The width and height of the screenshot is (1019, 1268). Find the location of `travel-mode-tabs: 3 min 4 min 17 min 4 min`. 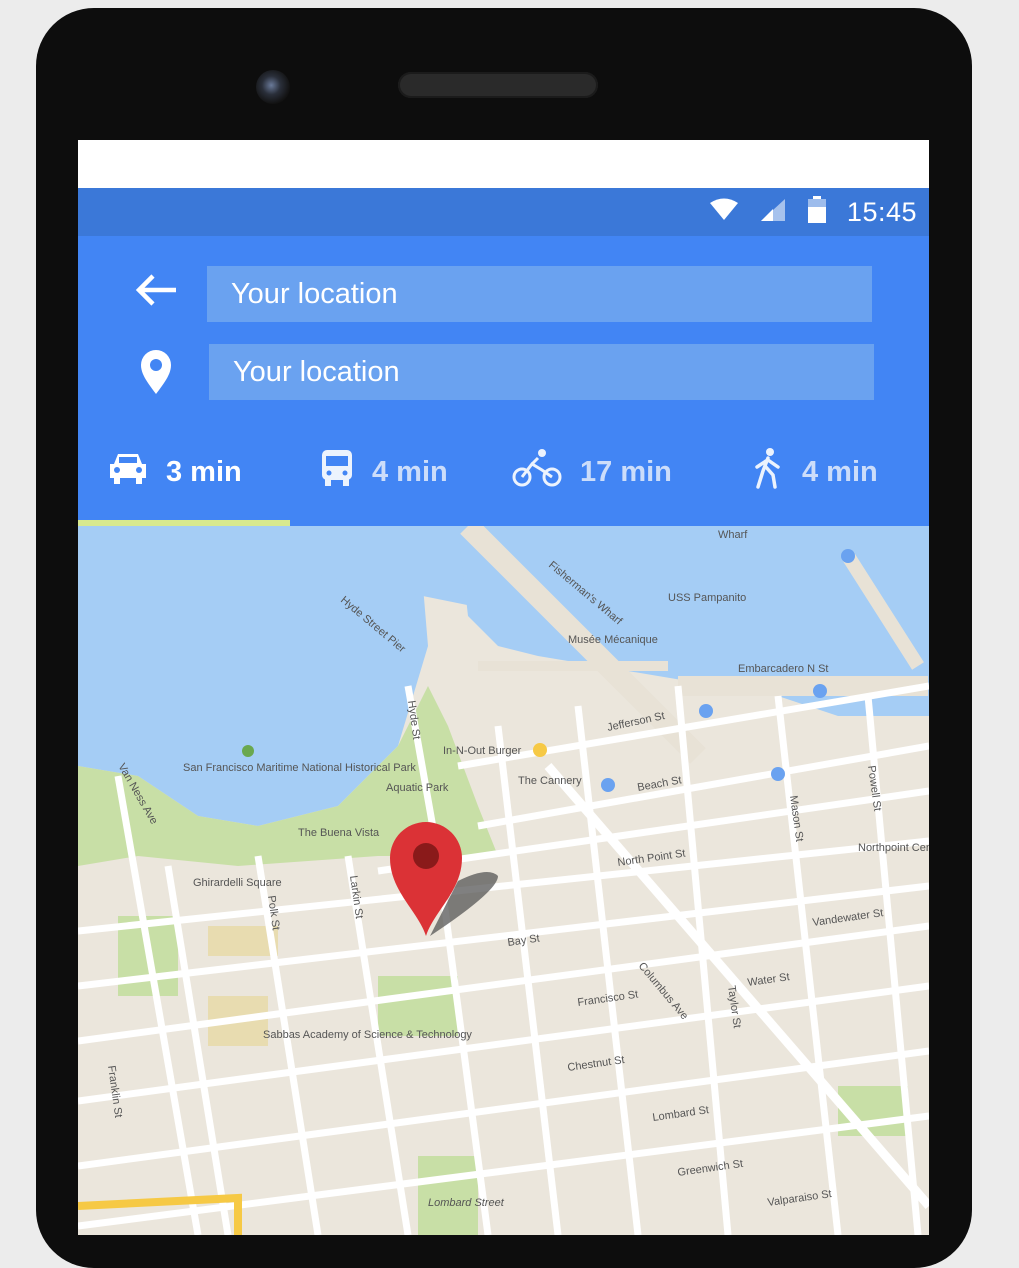

travel-mode-tabs: 3 min 4 min 17 min 4 min is located at coordinates (503, 472).